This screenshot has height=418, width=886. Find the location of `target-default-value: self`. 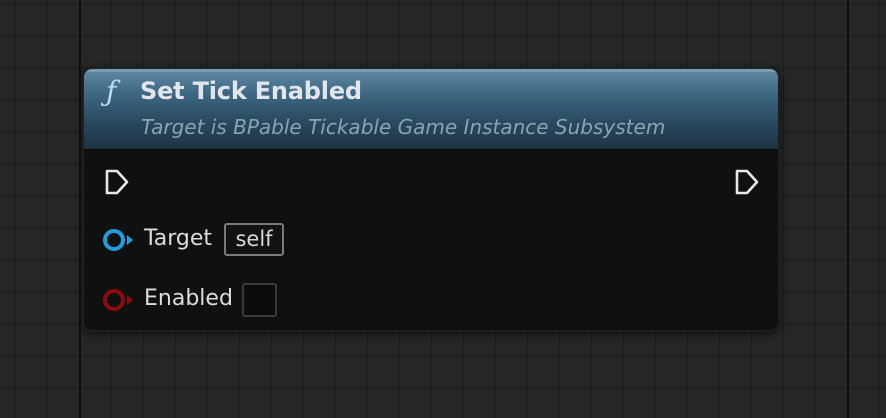

target-default-value: self is located at coordinates (254, 239).